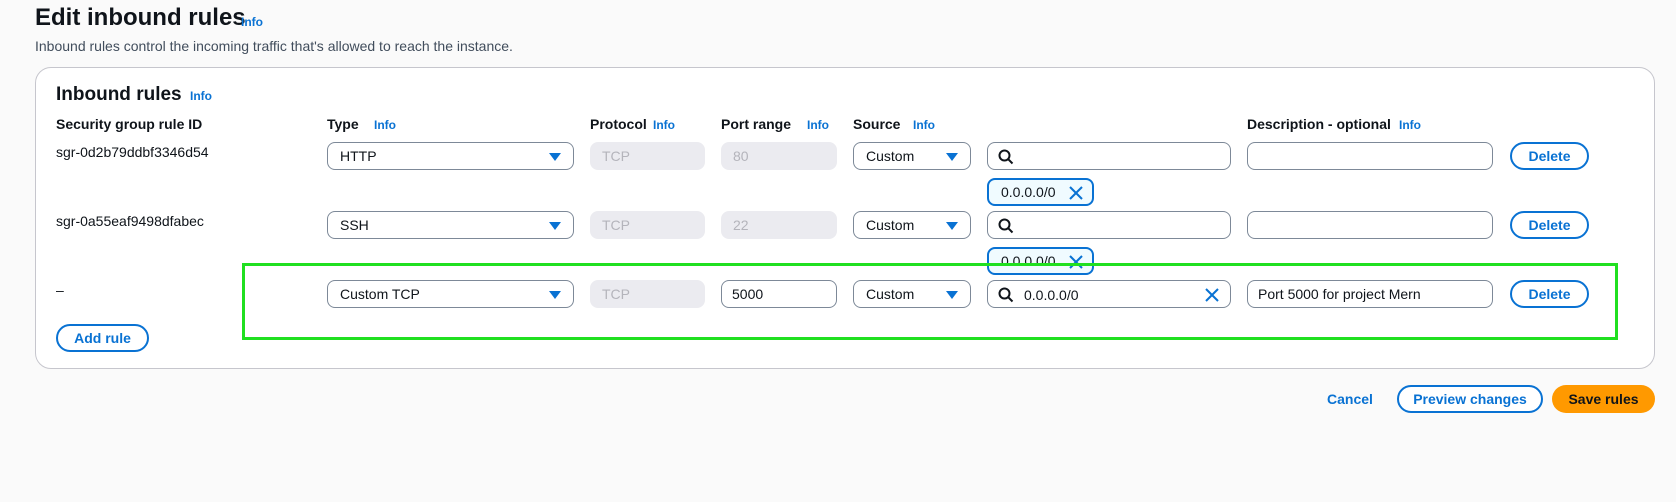 Image resolution: width=1676 pixels, height=502 pixels. I want to click on page-title-info-link: Info, so click(252, 22).